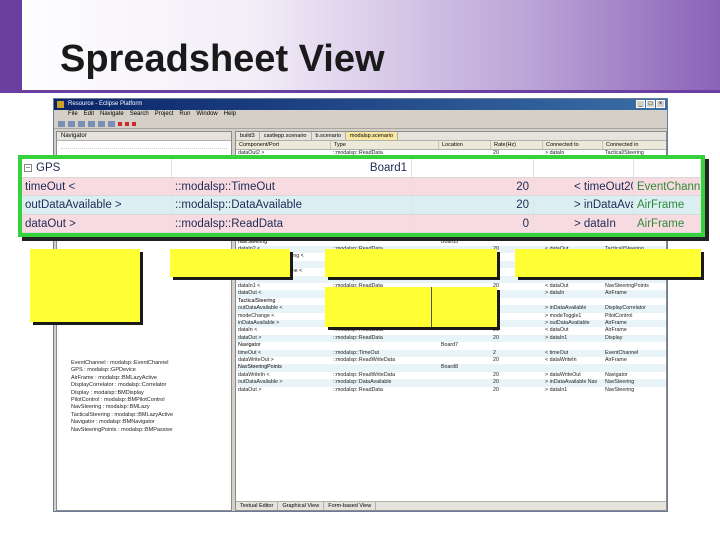 The height and width of the screenshot is (540, 720). What do you see at coordinates (144, 393) in the screenshot?
I see `list-item: Display : modalsp::BMDisplay` at bounding box center [144, 393].